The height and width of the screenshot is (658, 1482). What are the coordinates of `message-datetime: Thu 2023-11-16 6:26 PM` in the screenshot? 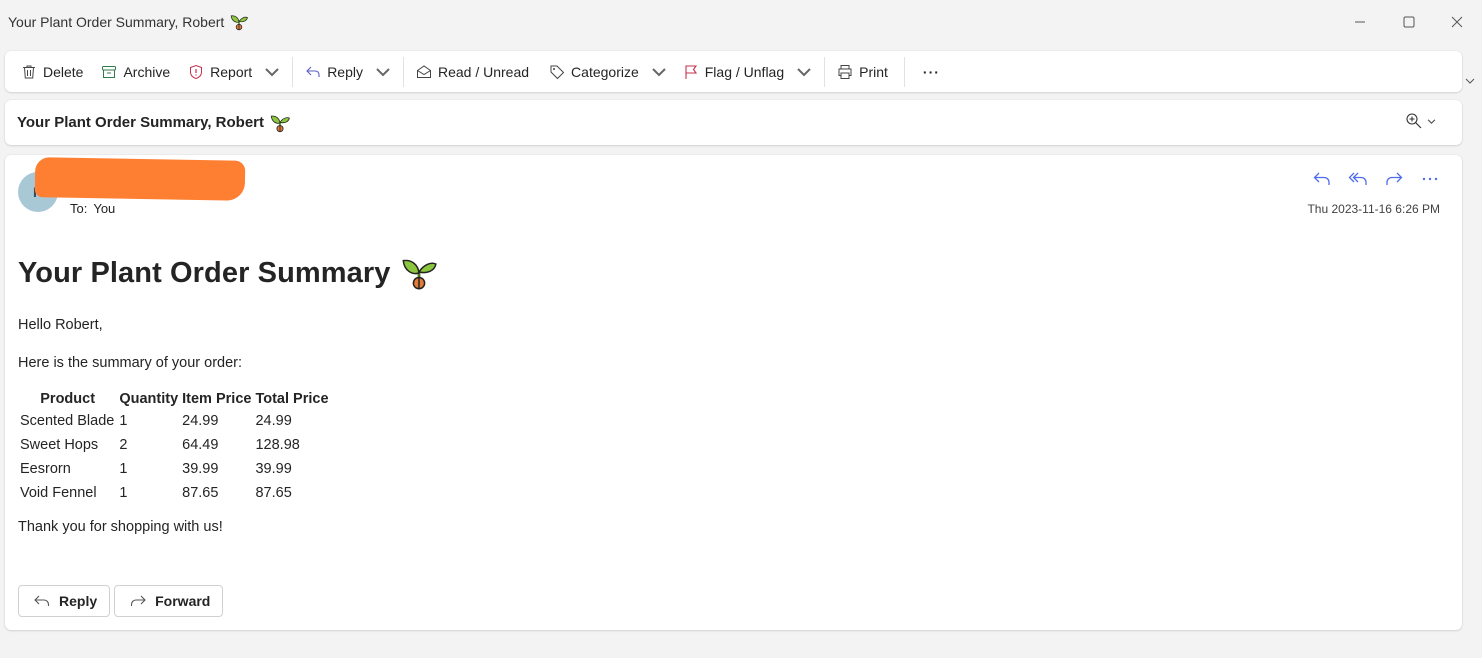 It's located at (1373, 209).